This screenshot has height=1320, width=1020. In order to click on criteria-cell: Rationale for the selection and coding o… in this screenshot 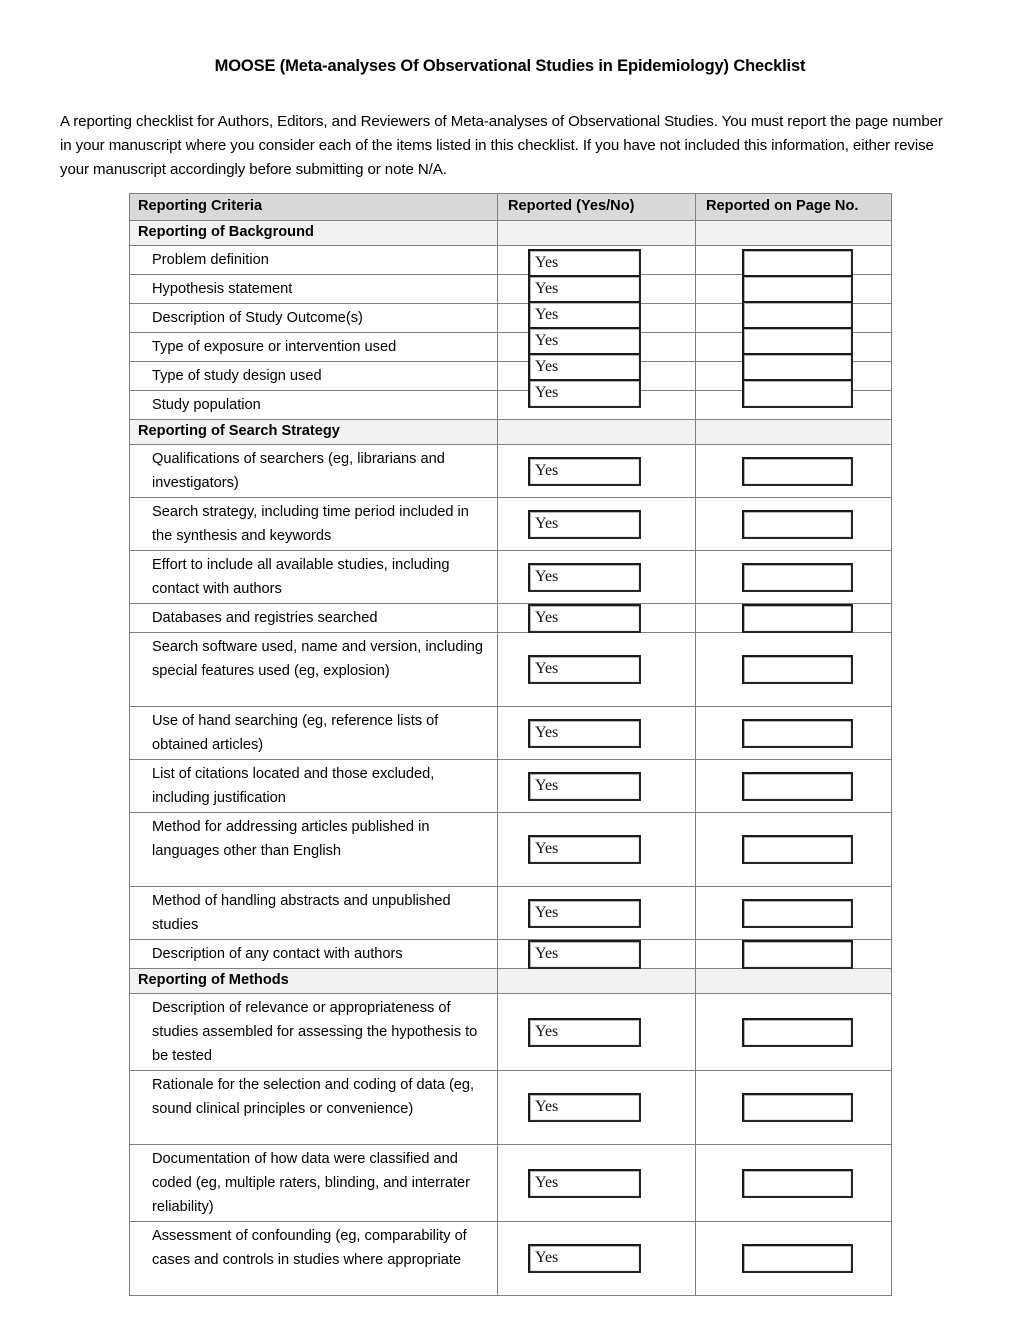, I will do `click(313, 1107)`.